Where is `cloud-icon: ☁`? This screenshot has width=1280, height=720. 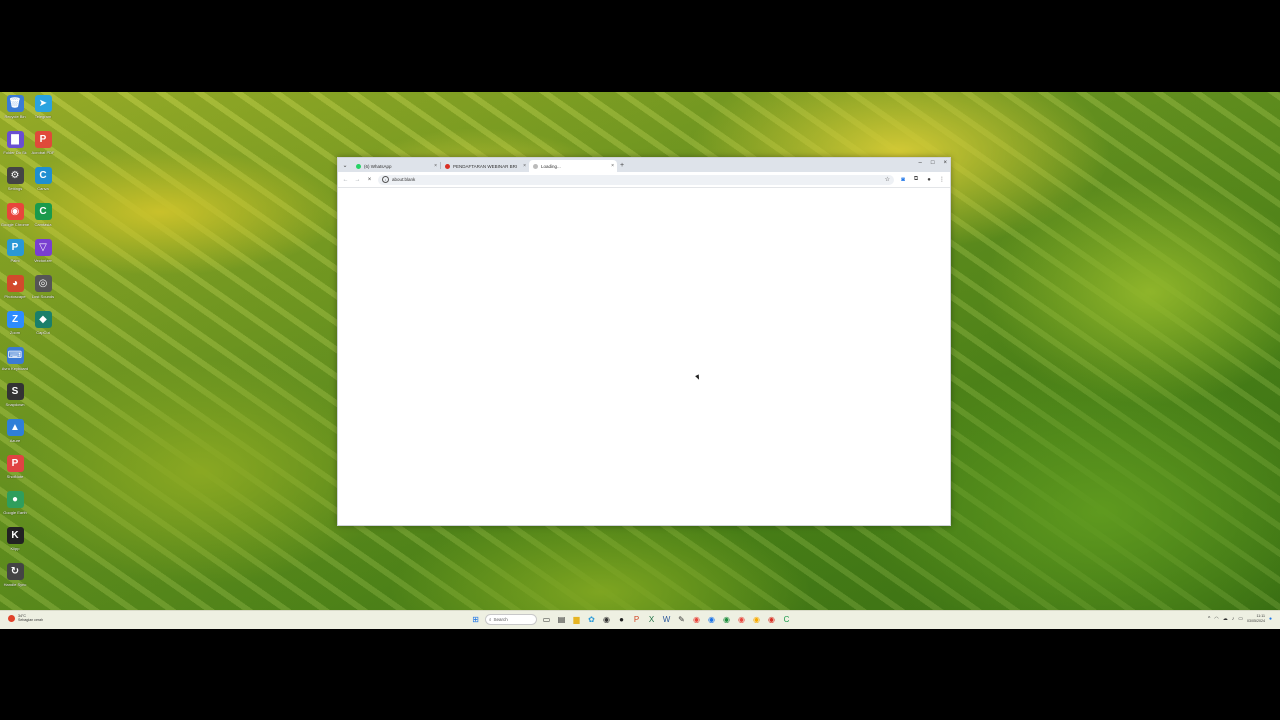
cloud-icon: ☁ is located at coordinates (1225, 619).